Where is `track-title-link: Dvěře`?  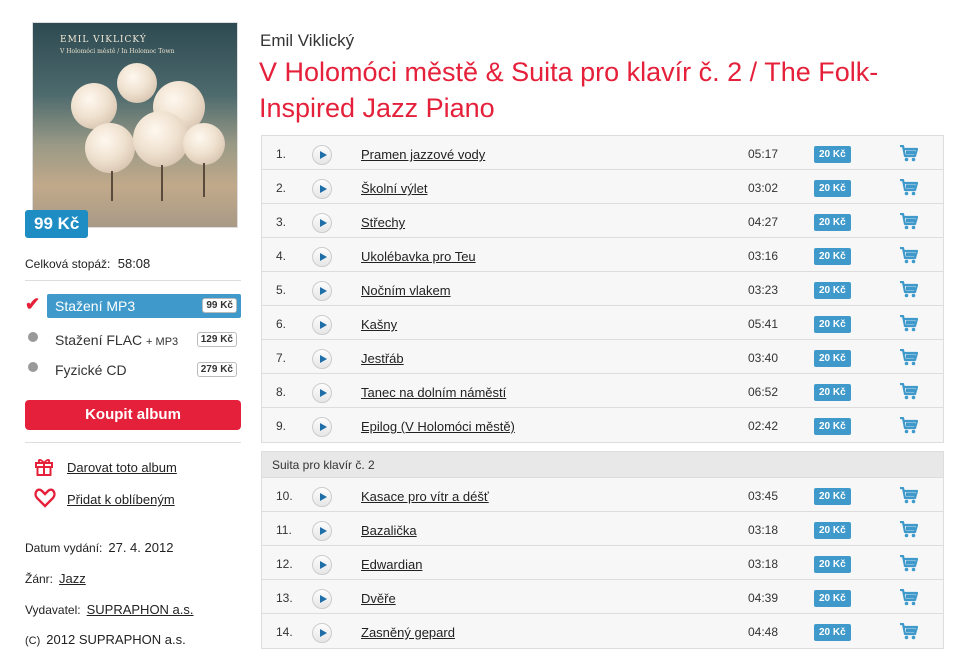
track-title-link: Dvěře is located at coordinates (378, 598).